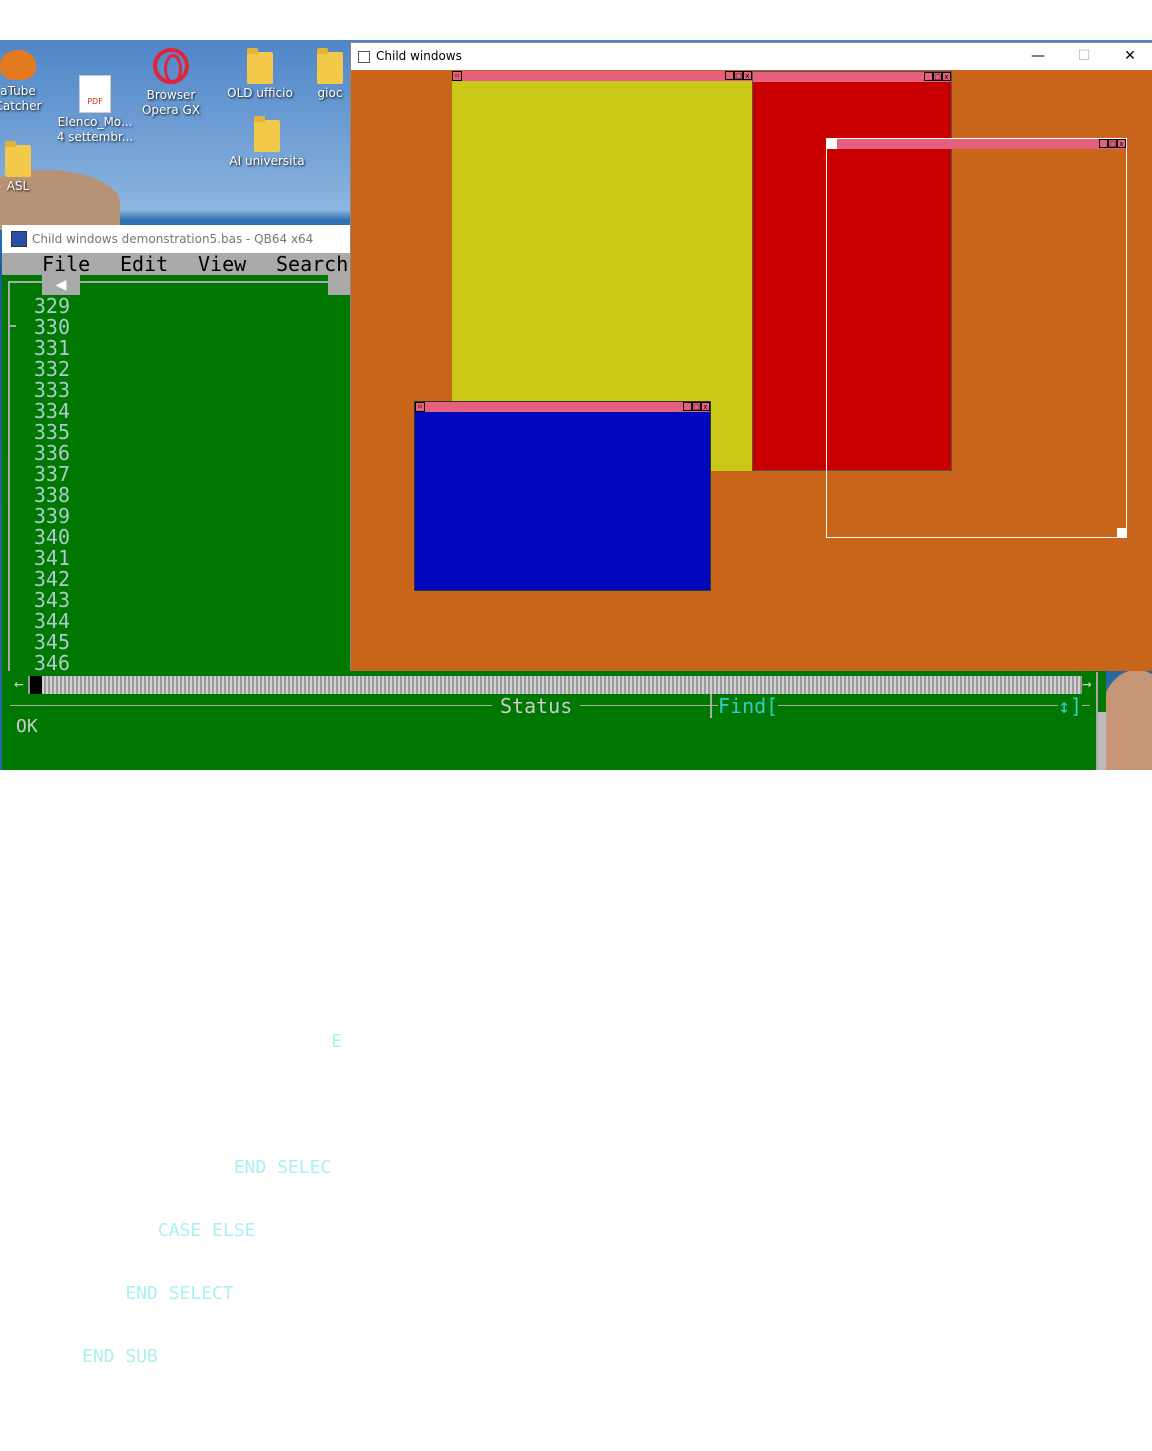 The image size is (1152, 1451). What do you see at coordinates (1122, 533) in the screenshot?
I see `resize-grip-icon` at bounding box center [1122, 533].